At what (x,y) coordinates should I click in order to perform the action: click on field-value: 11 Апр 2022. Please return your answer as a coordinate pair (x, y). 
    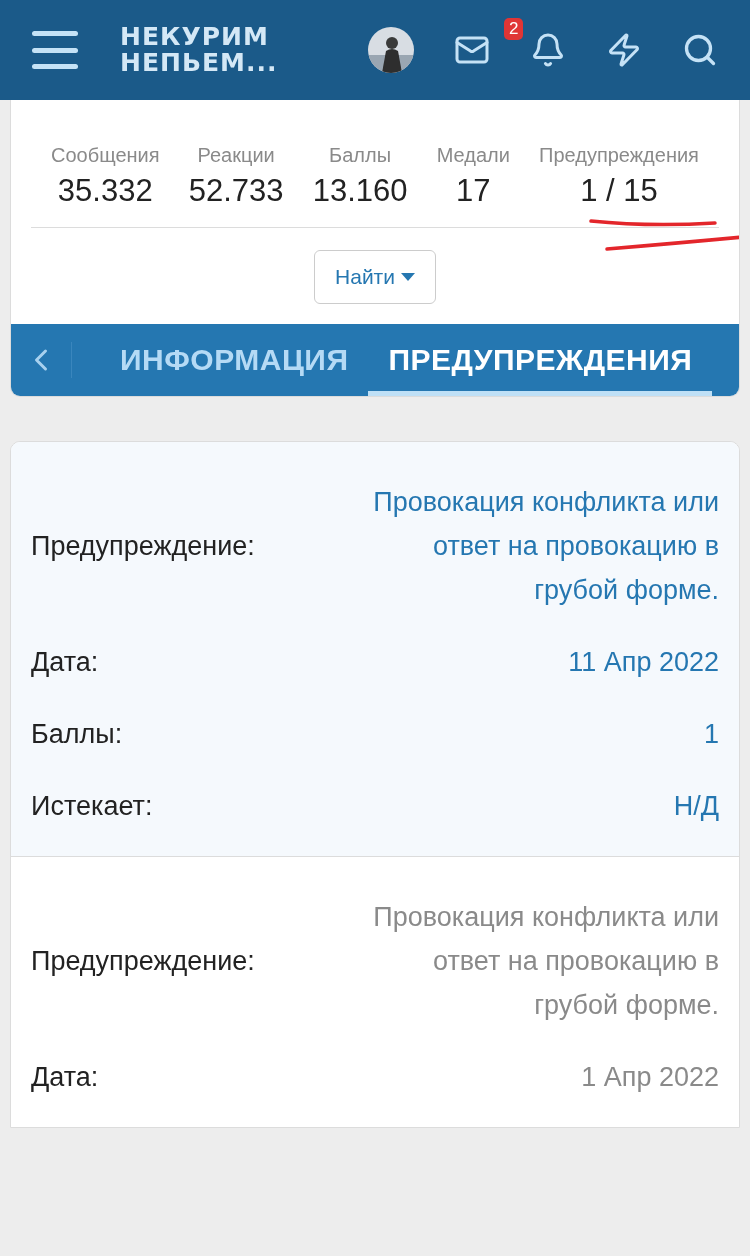
    Looking at the image, I should click on (643, 662).